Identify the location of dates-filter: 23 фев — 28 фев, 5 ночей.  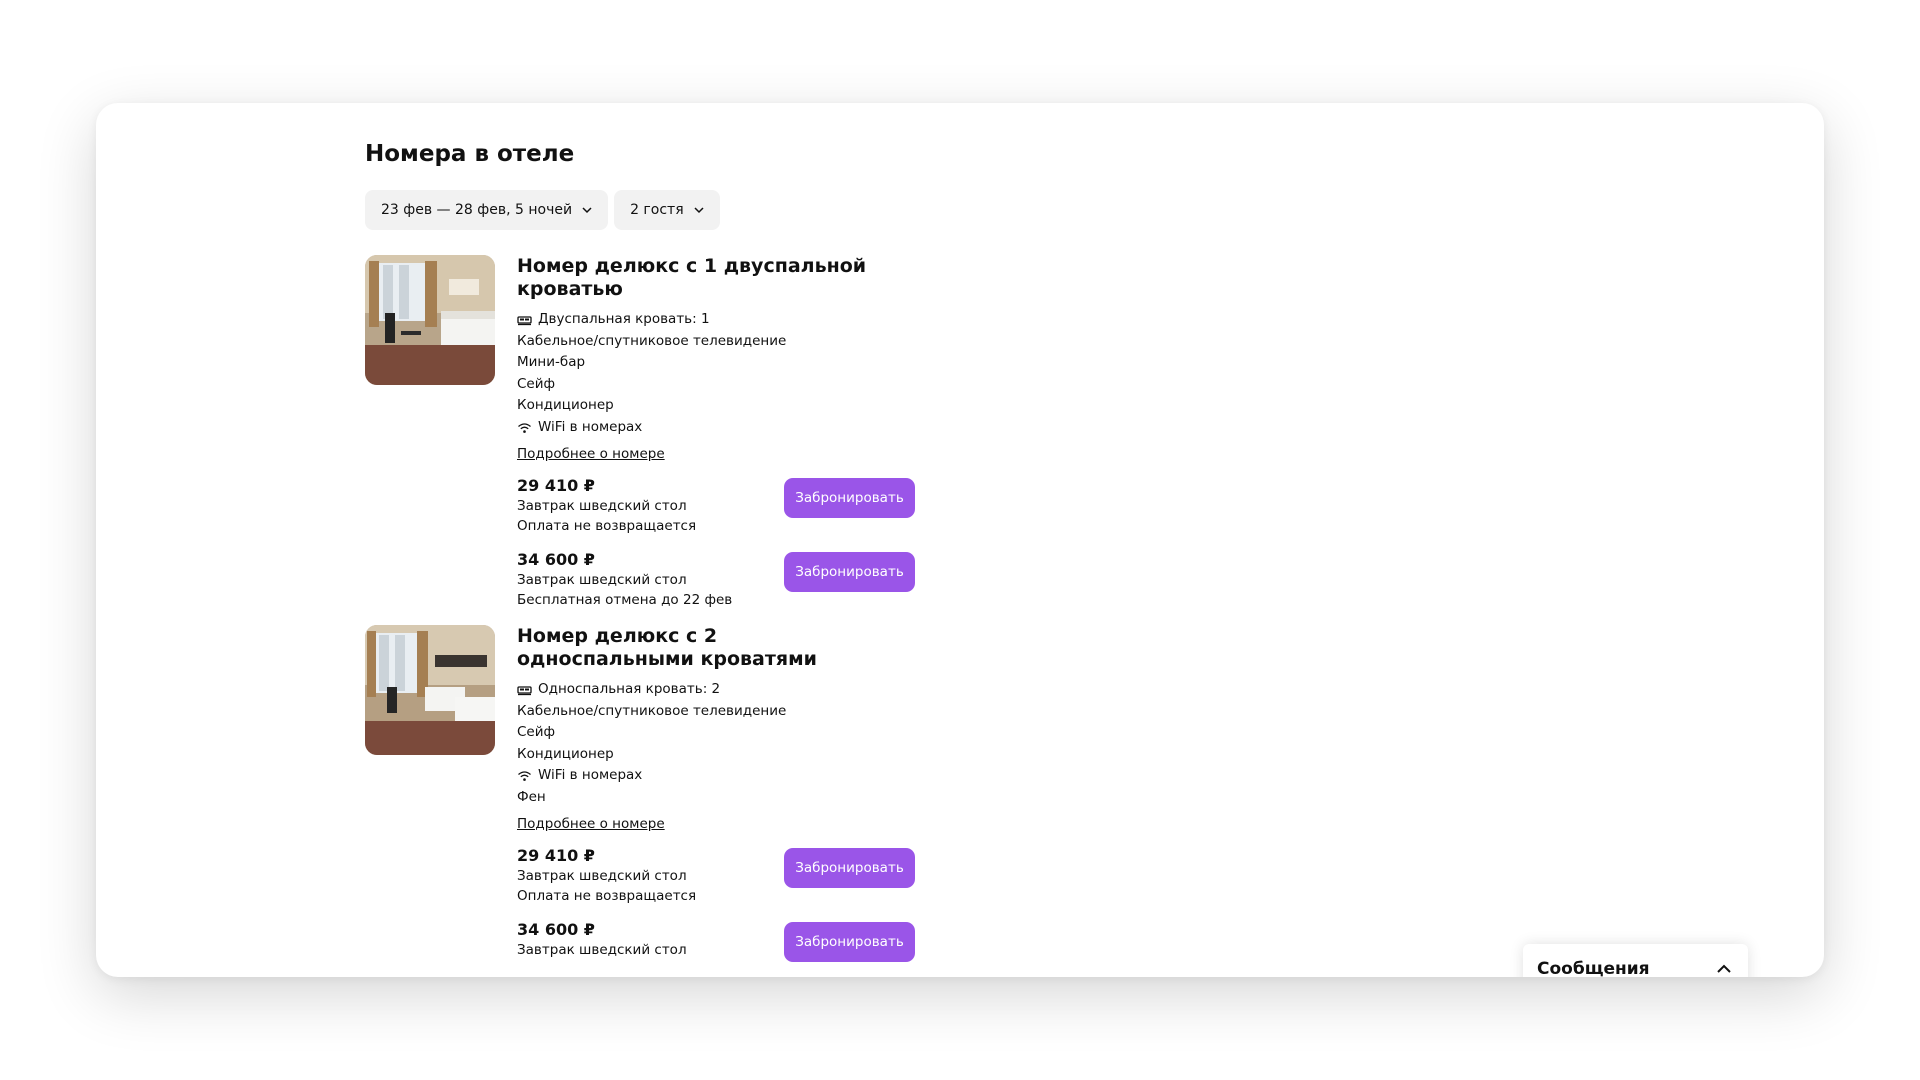
(487, 210).